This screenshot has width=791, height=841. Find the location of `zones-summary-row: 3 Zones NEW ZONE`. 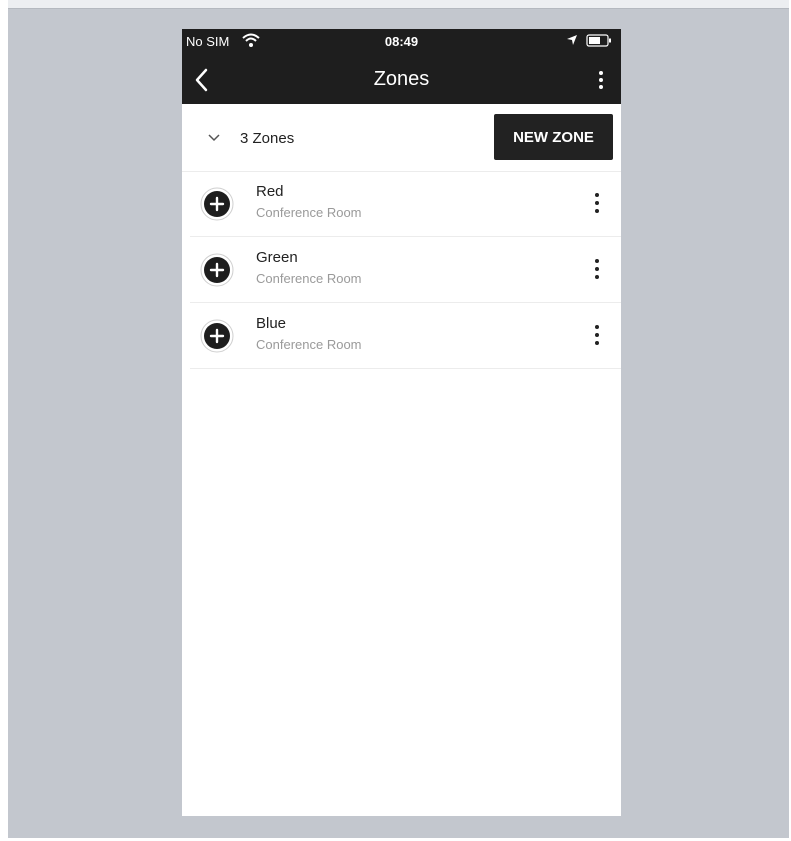

zones-summary-row: 3 Zones NEW ZONE is located at coordinates (401, 138).